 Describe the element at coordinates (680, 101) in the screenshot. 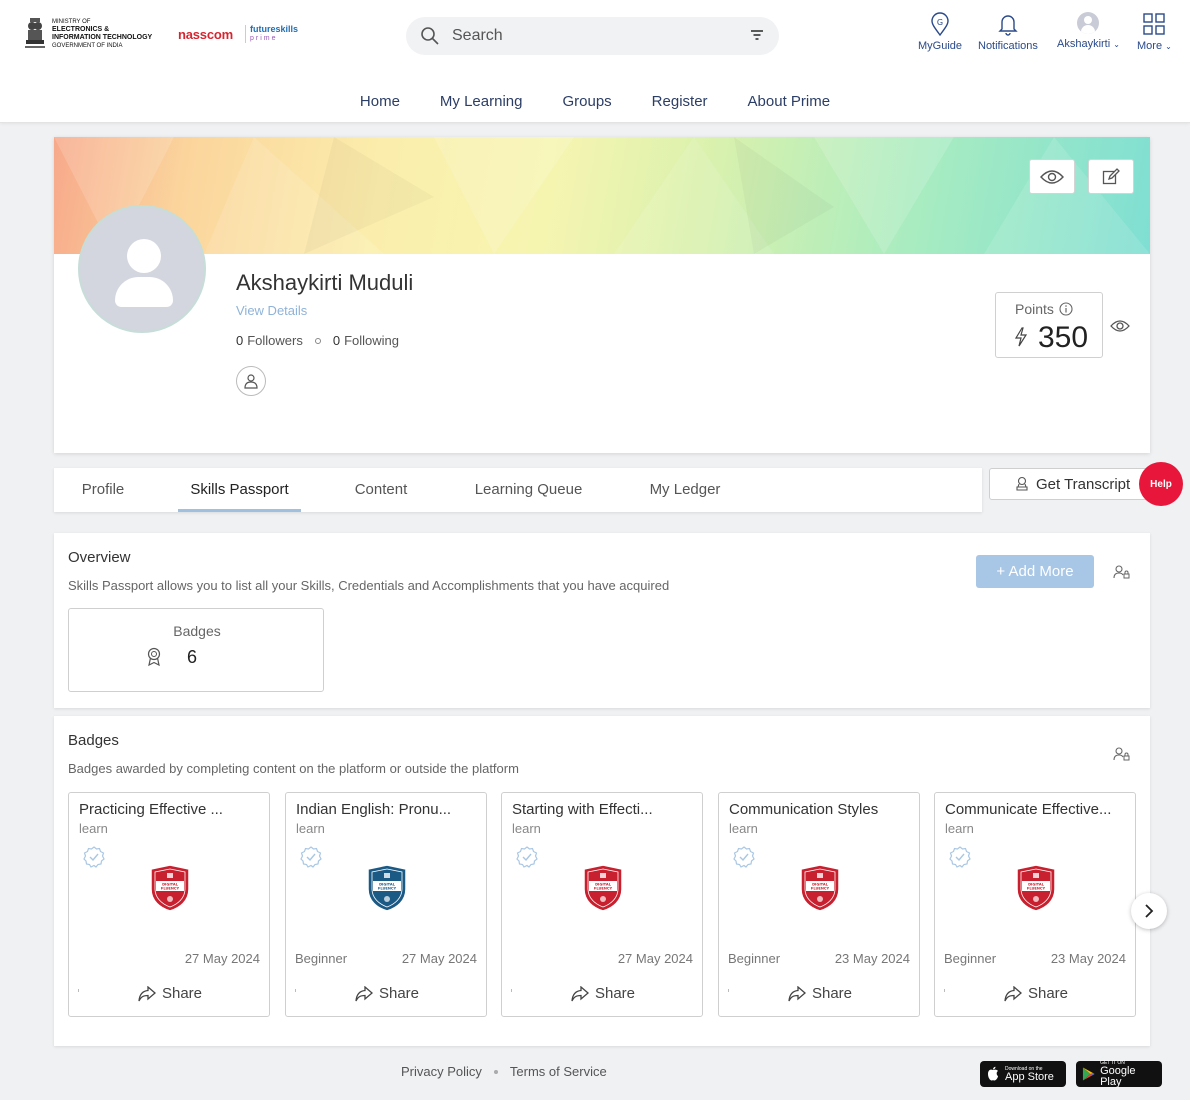

I see `nav-register: Register` at that location.